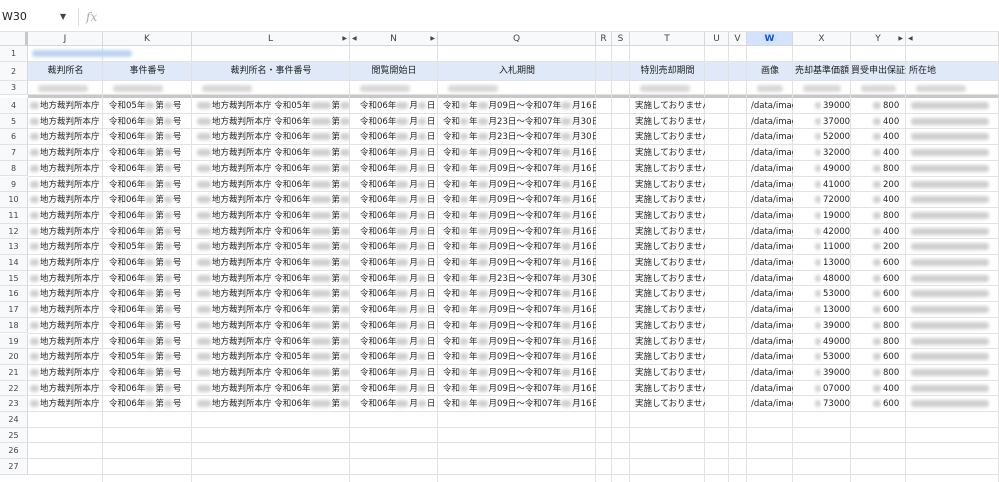  What do you see at coordinates (14, 71) in the screenshot?
I see `row-header-2: 2` at bounding box center [14, 71].